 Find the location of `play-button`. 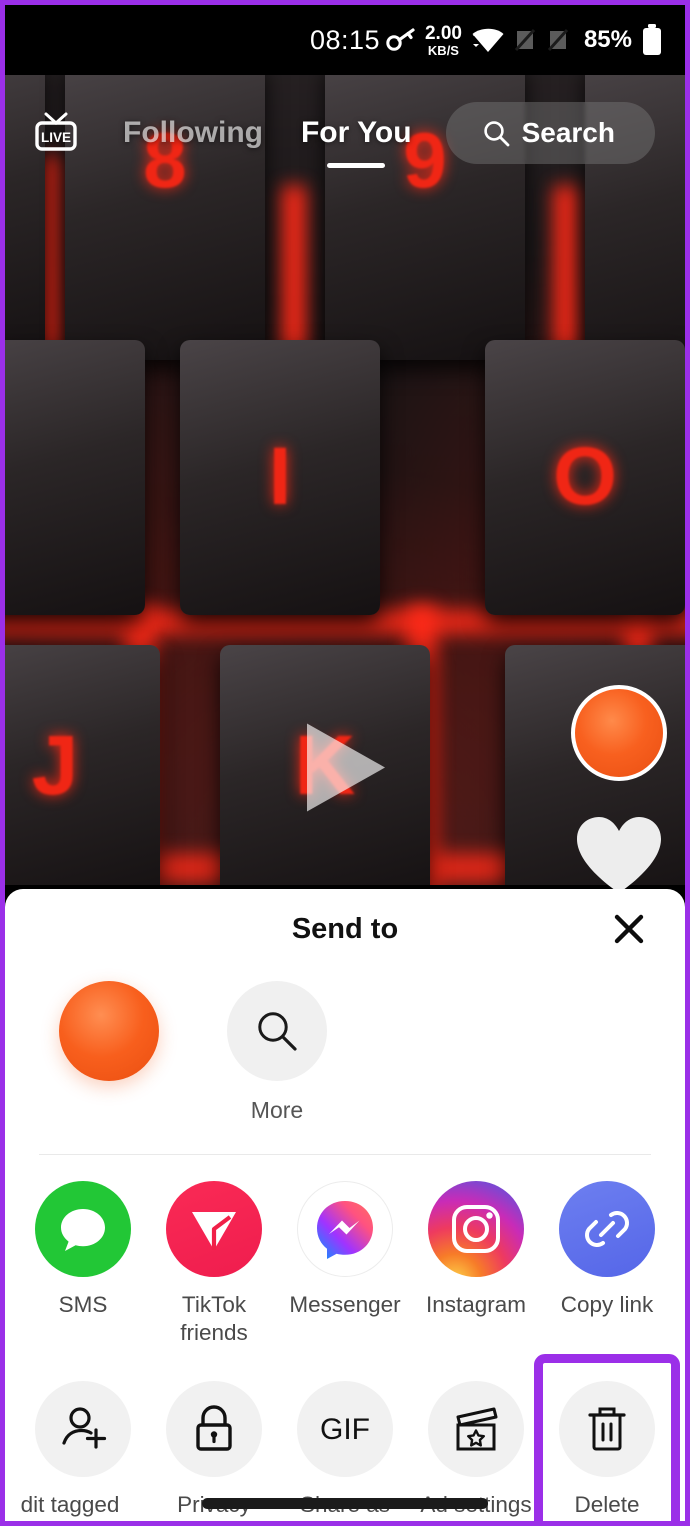

play-button is located at coordinates (345, 770).